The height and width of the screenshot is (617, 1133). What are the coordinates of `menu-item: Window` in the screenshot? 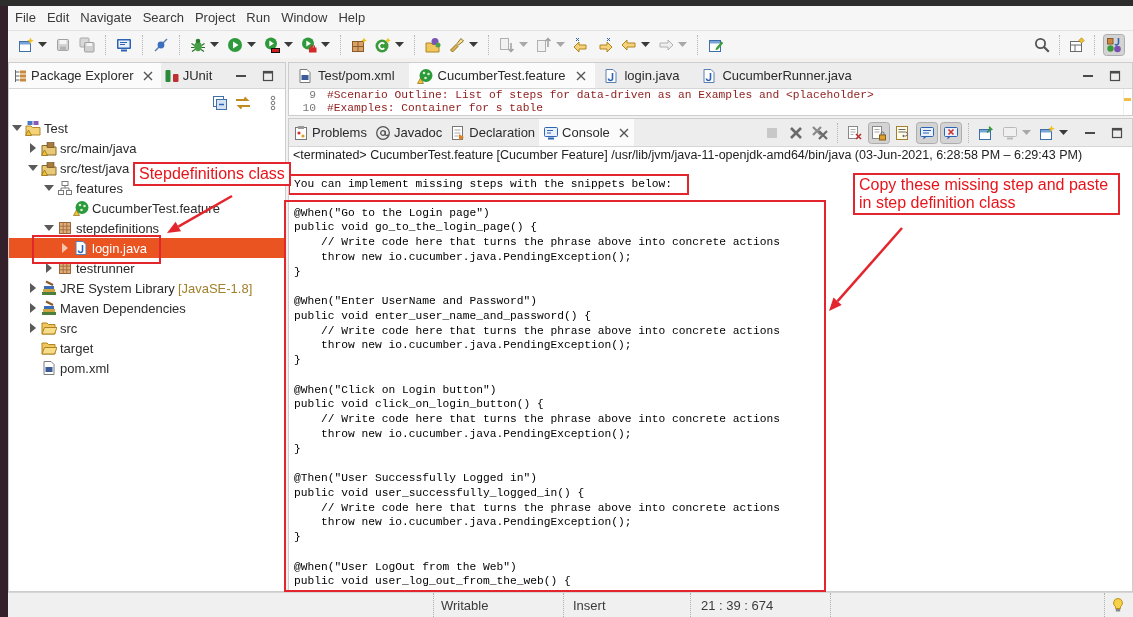 It's located at (304, 18).